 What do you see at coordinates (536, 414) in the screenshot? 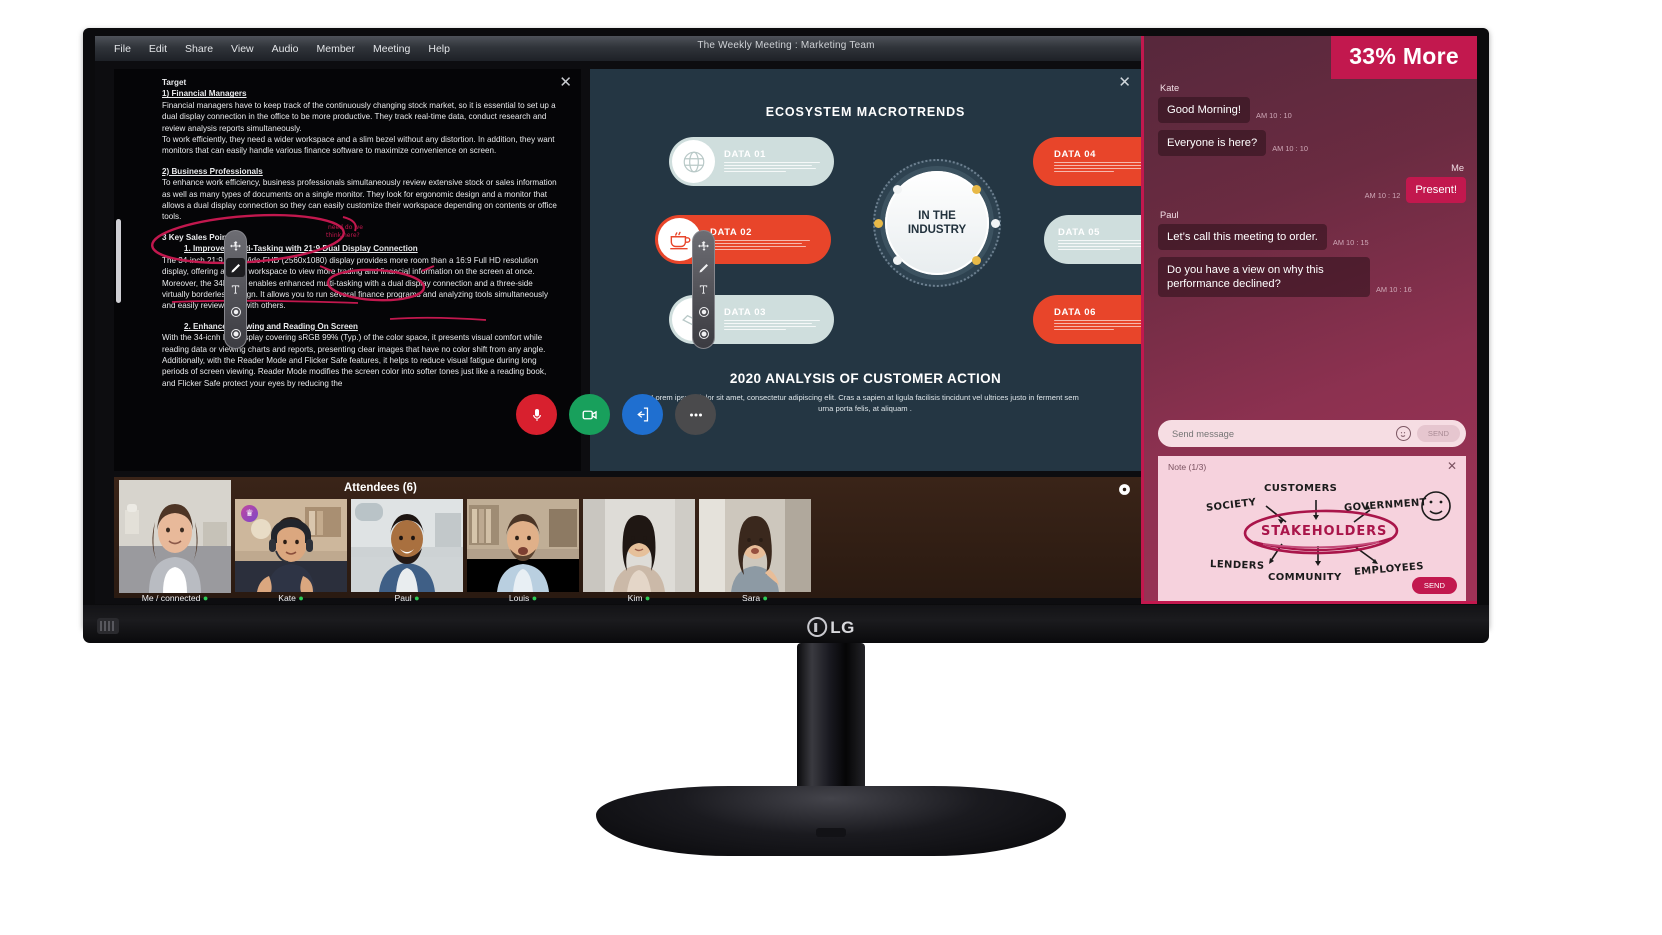
I see `microphone-button` at bounding box center [536, 414].